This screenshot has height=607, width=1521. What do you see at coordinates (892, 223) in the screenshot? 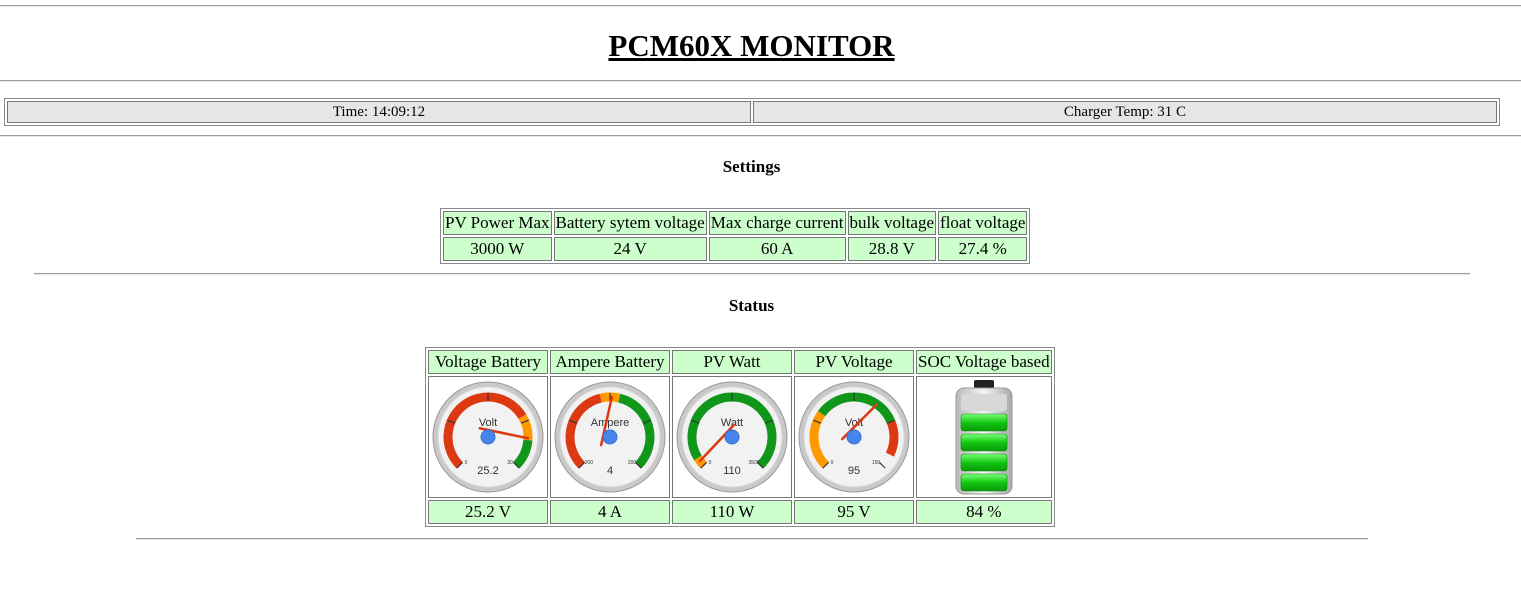
I see `settings-header-cell: bulk voltage` at bounding box center [892, 223].